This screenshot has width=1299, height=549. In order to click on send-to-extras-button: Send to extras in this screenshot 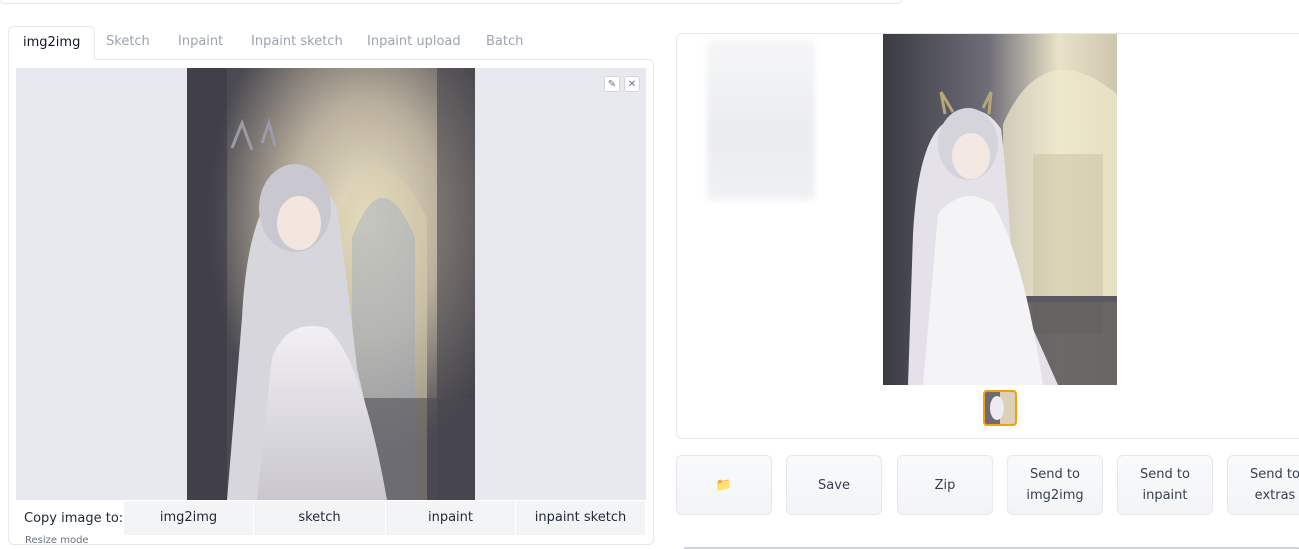, I will do `click(1263, 485)`.